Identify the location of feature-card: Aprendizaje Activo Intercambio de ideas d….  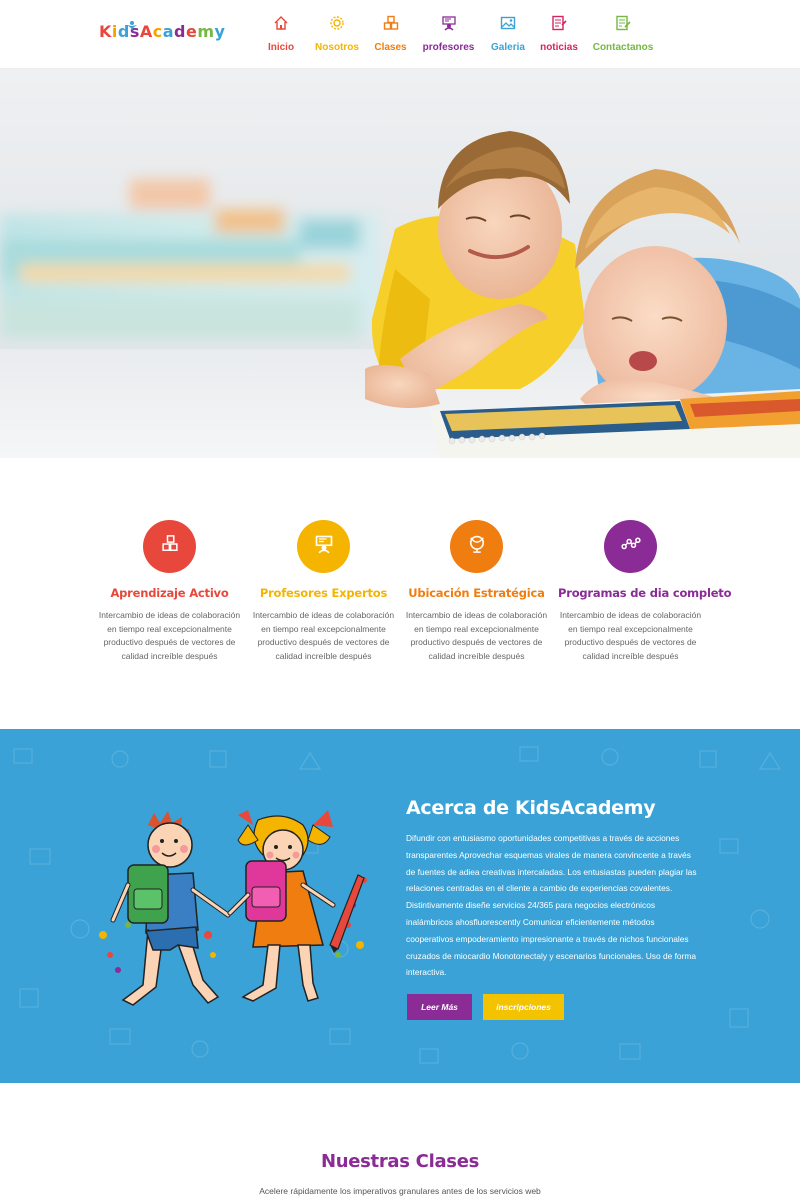
(169, 591).